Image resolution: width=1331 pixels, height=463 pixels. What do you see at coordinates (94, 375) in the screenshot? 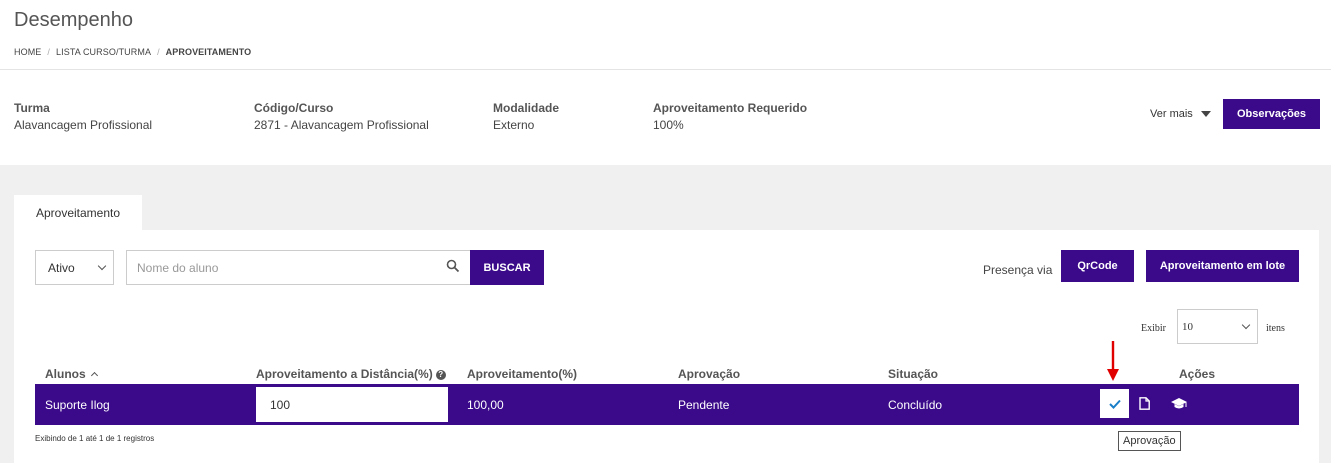
I see `sort-asc-icon` at bounding box center [94, 375].